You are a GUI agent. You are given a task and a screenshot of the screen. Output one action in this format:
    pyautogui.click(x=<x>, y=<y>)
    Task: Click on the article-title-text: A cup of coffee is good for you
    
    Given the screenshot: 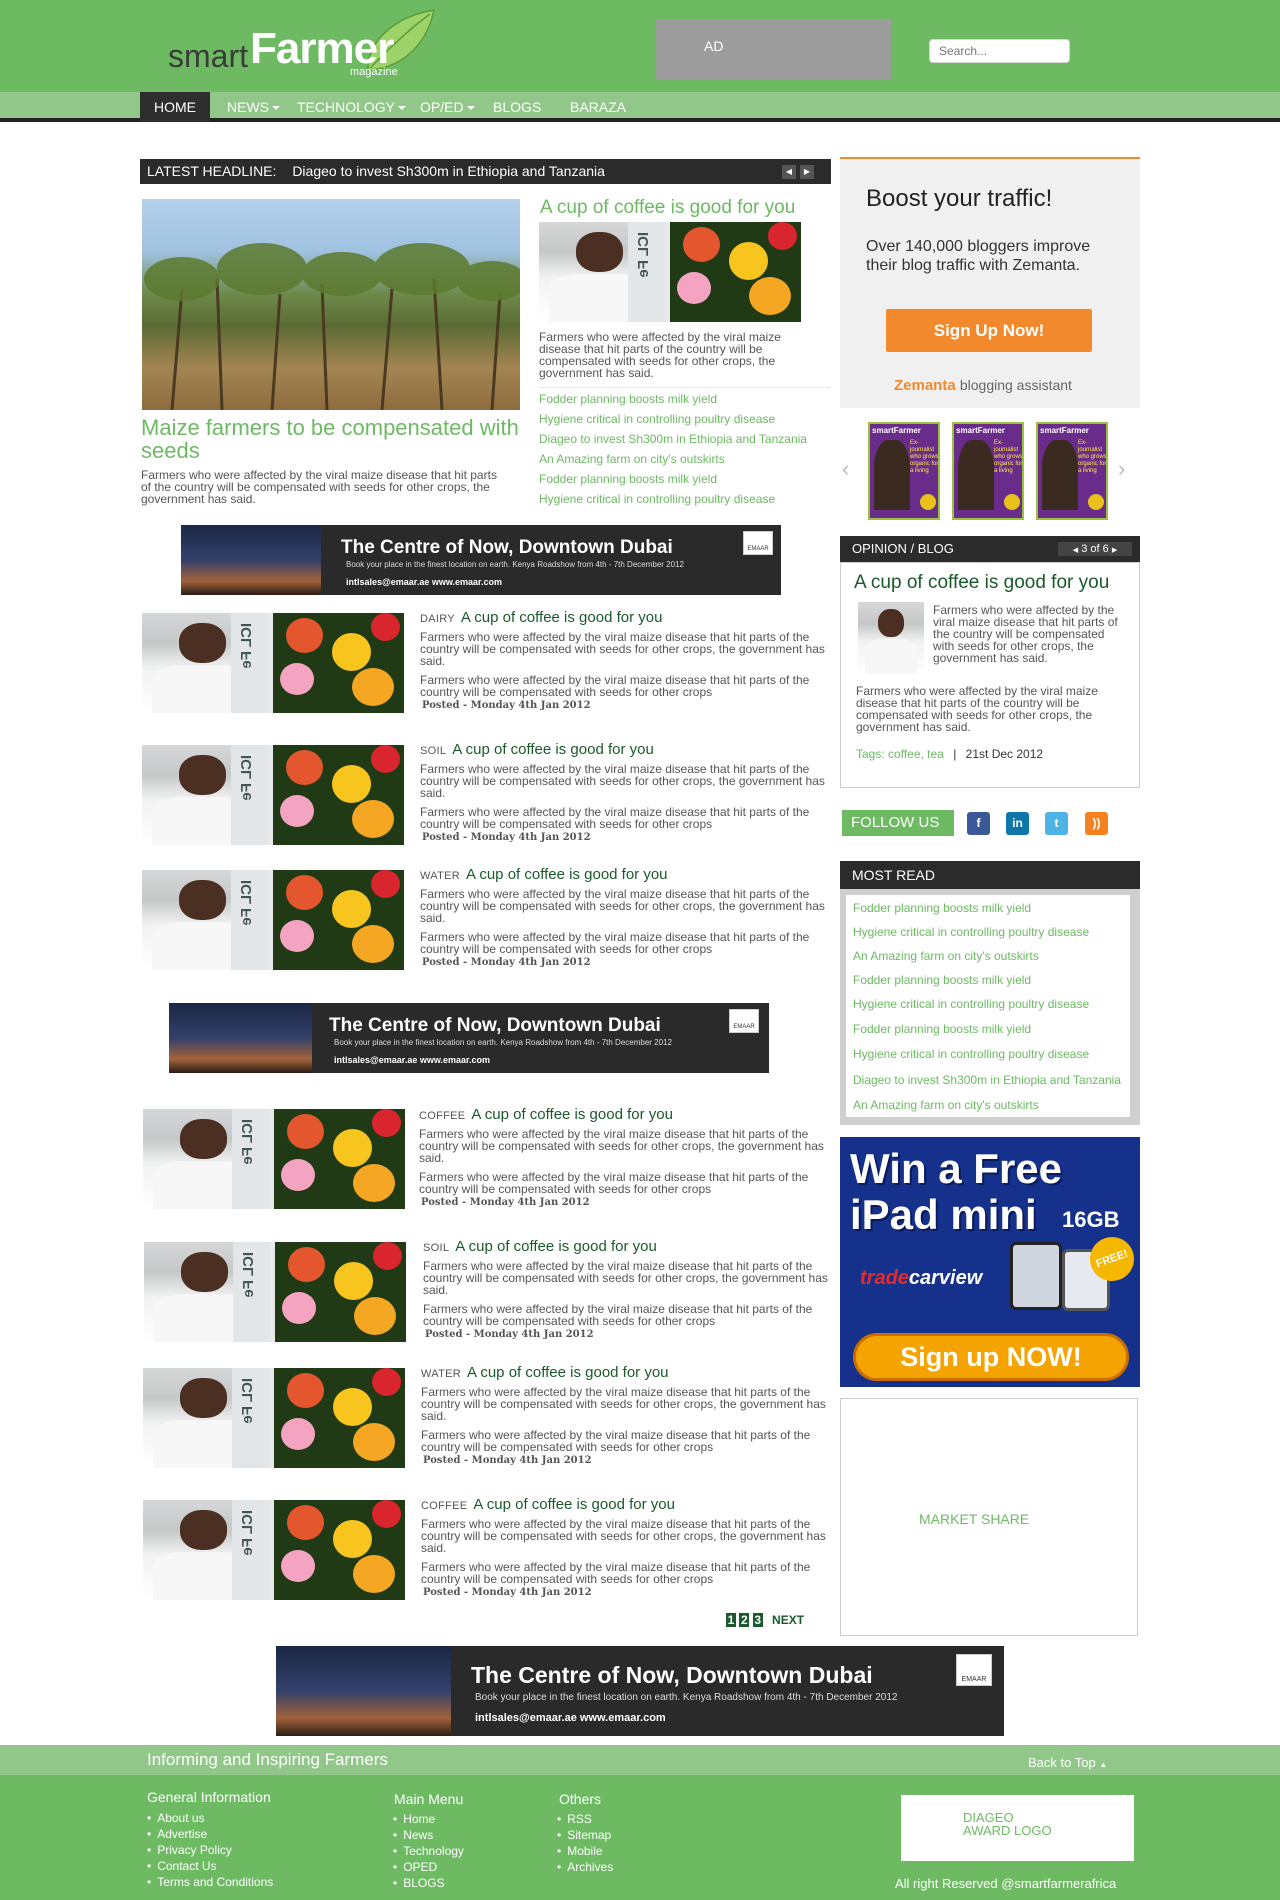 What is the action you would take?
    pyautogui.click(x=553, y=749)
    